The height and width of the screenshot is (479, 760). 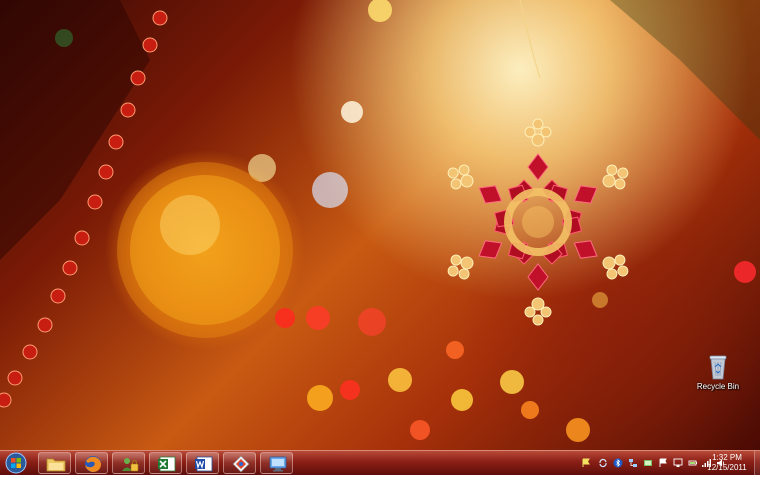 I want to click on excel-icon, so click(x=167, y=464).